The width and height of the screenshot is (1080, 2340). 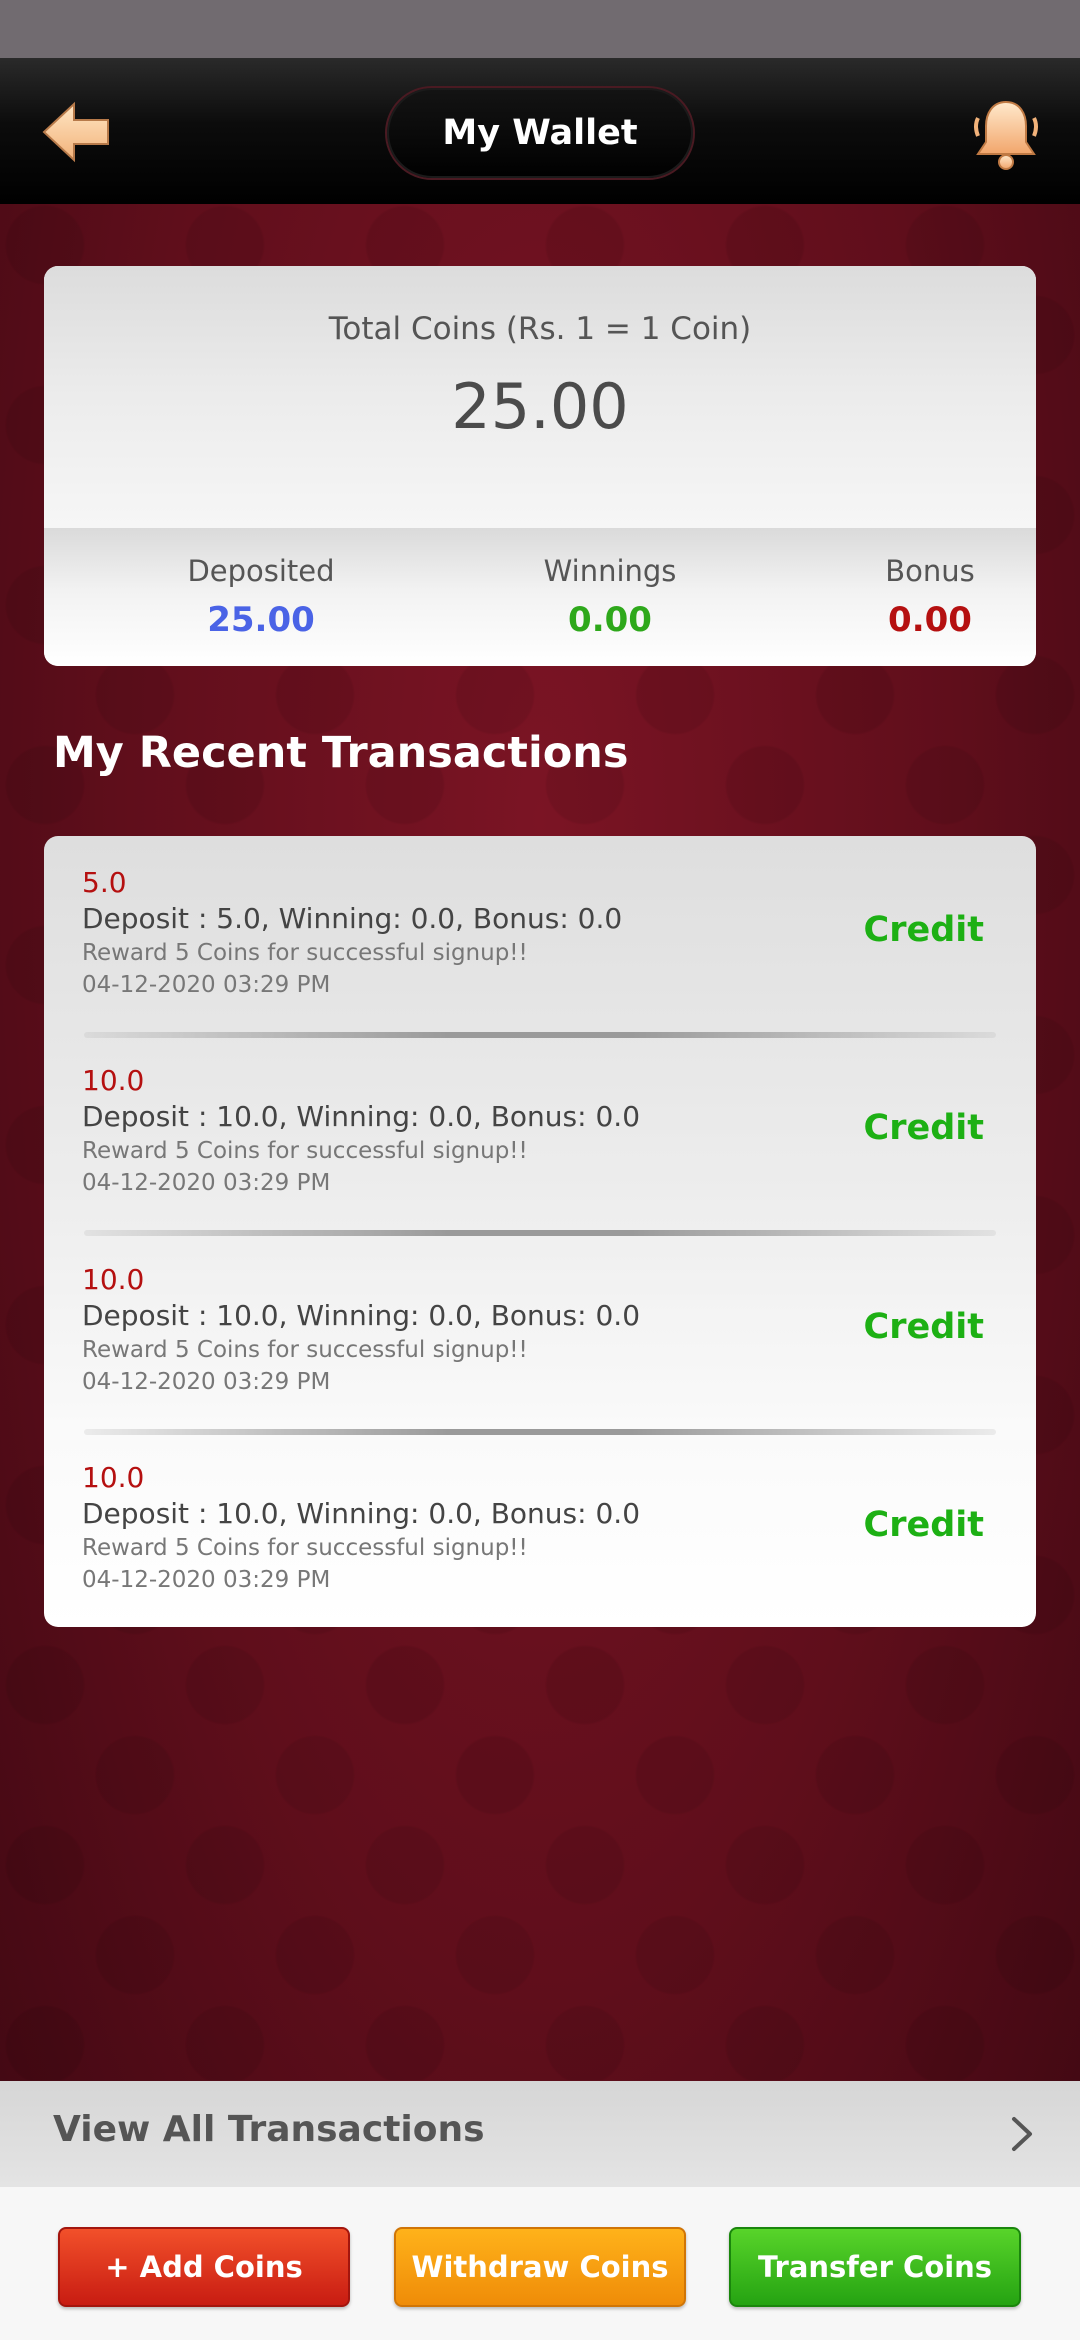 I want to click on view-all-transactions-label: View All Transactions, so click(x=269, y=2129).